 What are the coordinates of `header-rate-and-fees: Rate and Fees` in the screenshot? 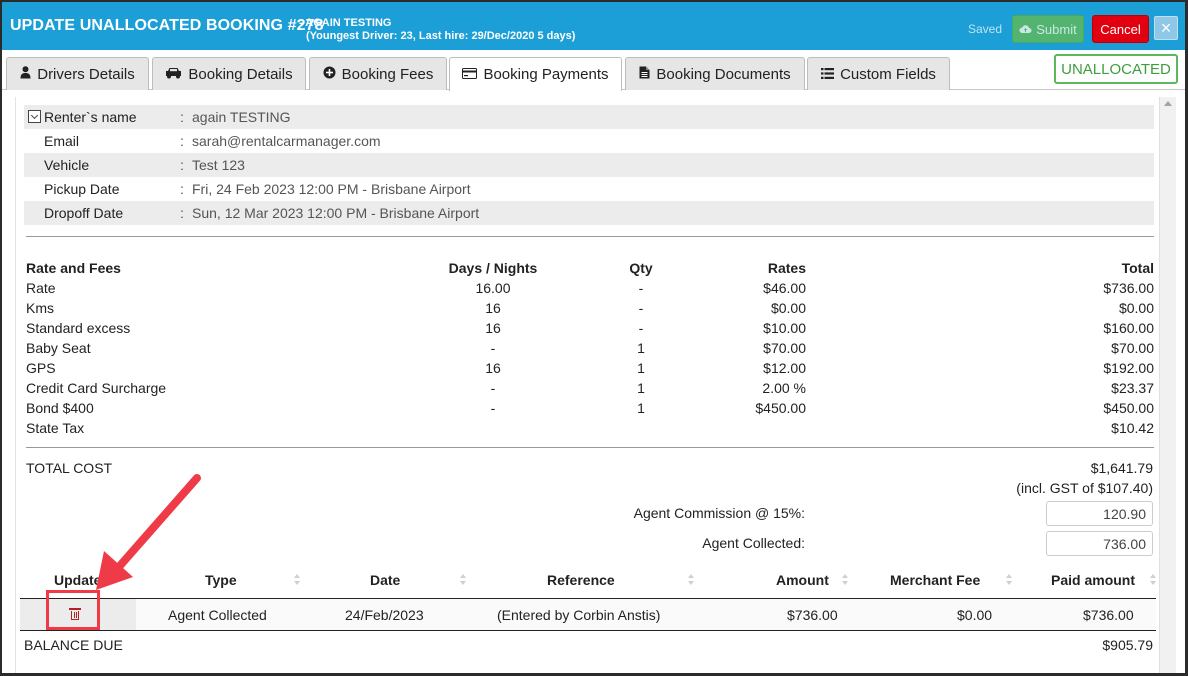 It's located at (73, 268).